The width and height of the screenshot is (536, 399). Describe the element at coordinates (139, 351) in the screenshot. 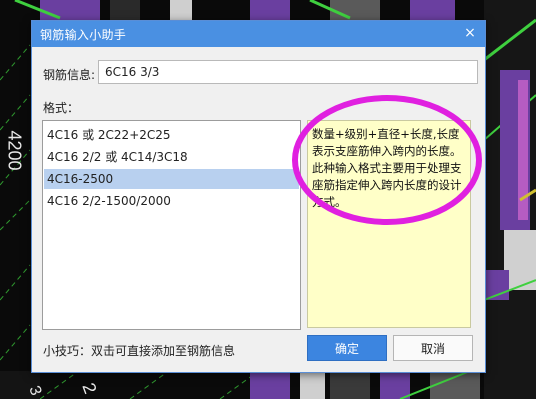

I see `tip-text: 小技巧：双击可直接添加至钢筋信息` at that location.